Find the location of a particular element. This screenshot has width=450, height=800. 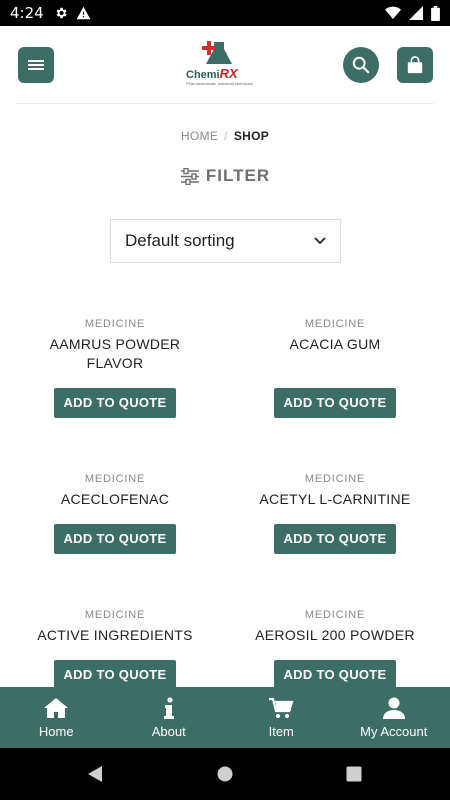

product-card: MEDICINE AEROSIL 200 POWDER ADD TO QUOTE is located at coordinates (335, 649).